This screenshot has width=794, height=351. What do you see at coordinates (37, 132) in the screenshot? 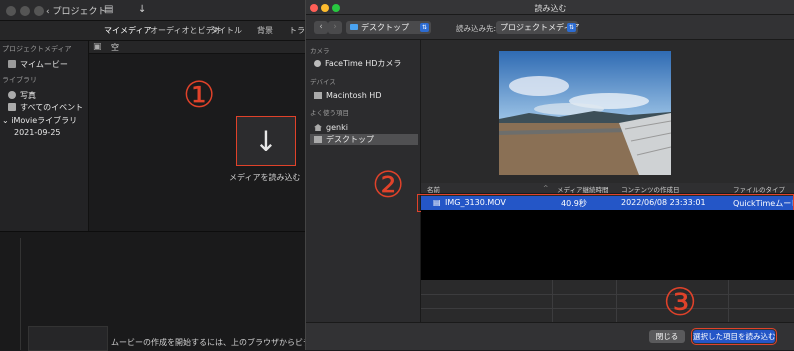
I see `sidebar-item-event-date: 2021-09-25` at bounding box center [37, 132].